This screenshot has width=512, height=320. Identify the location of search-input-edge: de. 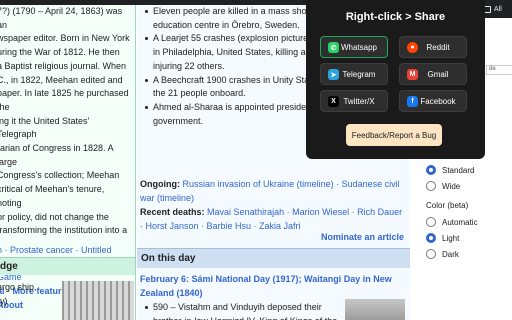
(499, 70).